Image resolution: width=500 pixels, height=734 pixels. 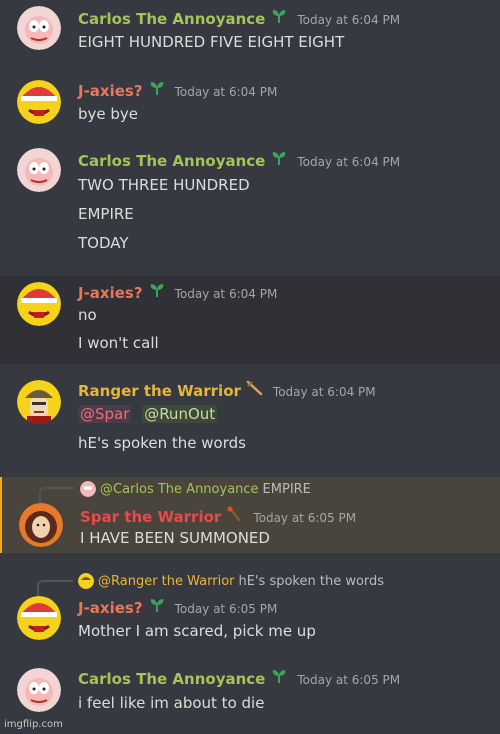 I want to click on mentions-line: @Spar @RunOut, so click(x=148, y=414).